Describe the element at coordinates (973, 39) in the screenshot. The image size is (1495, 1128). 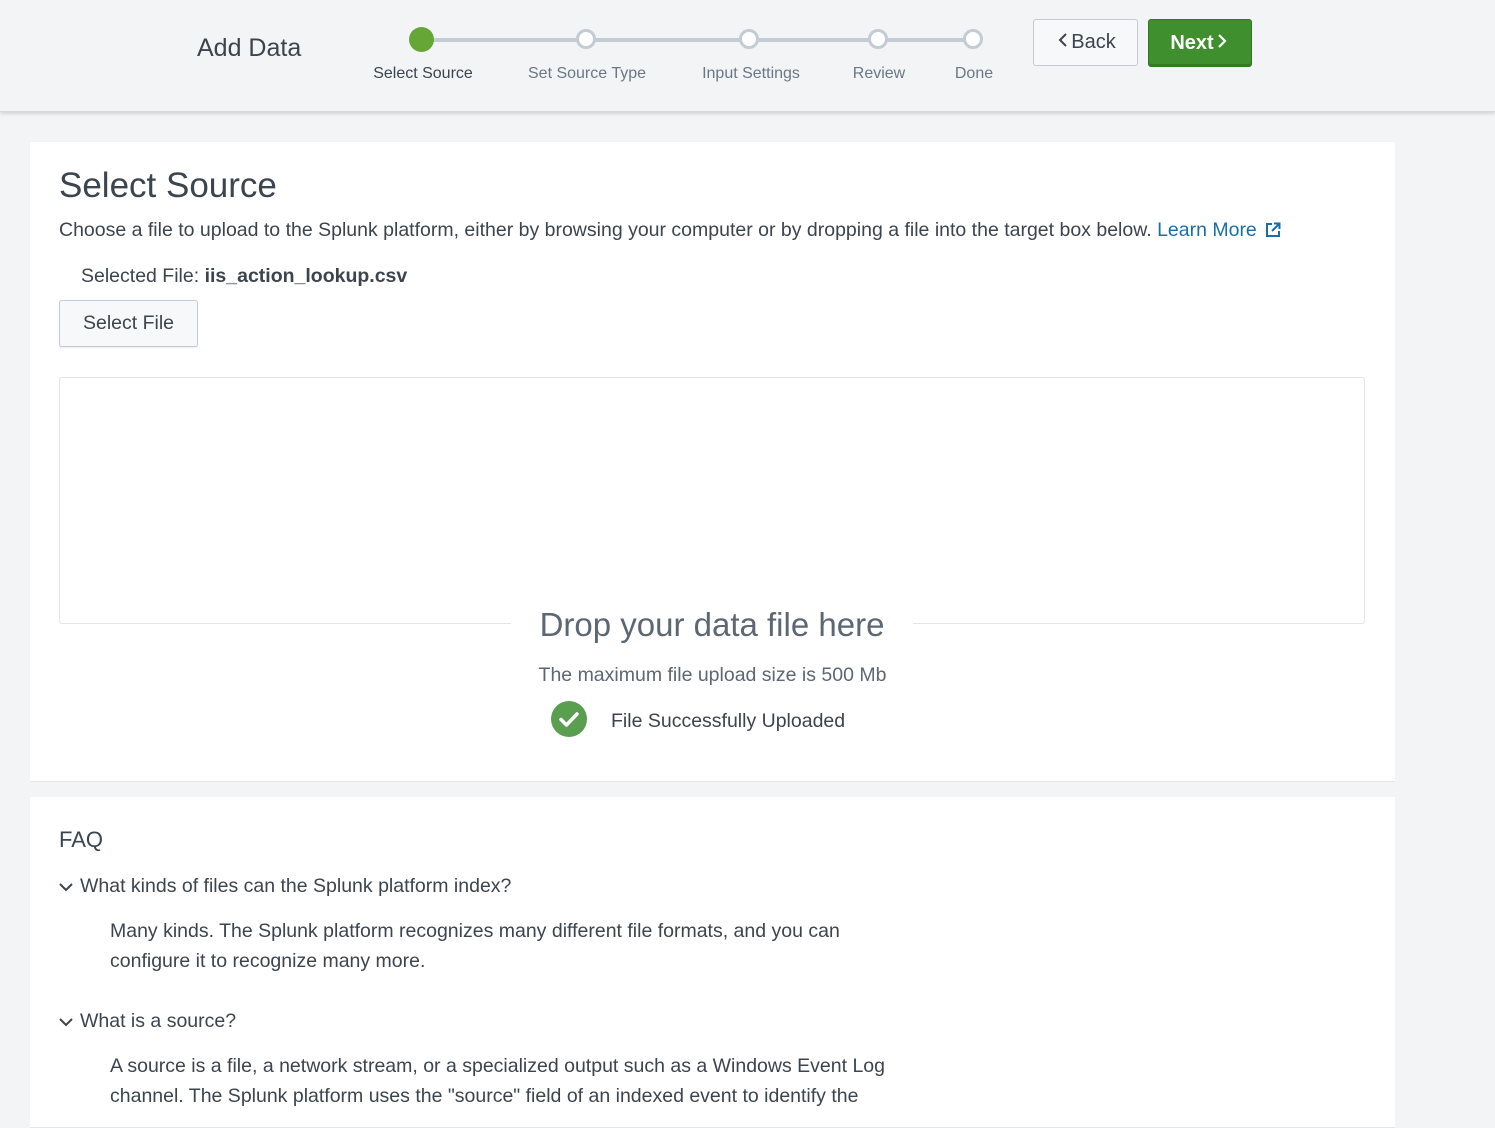
I see `step-dot-done` at that location.